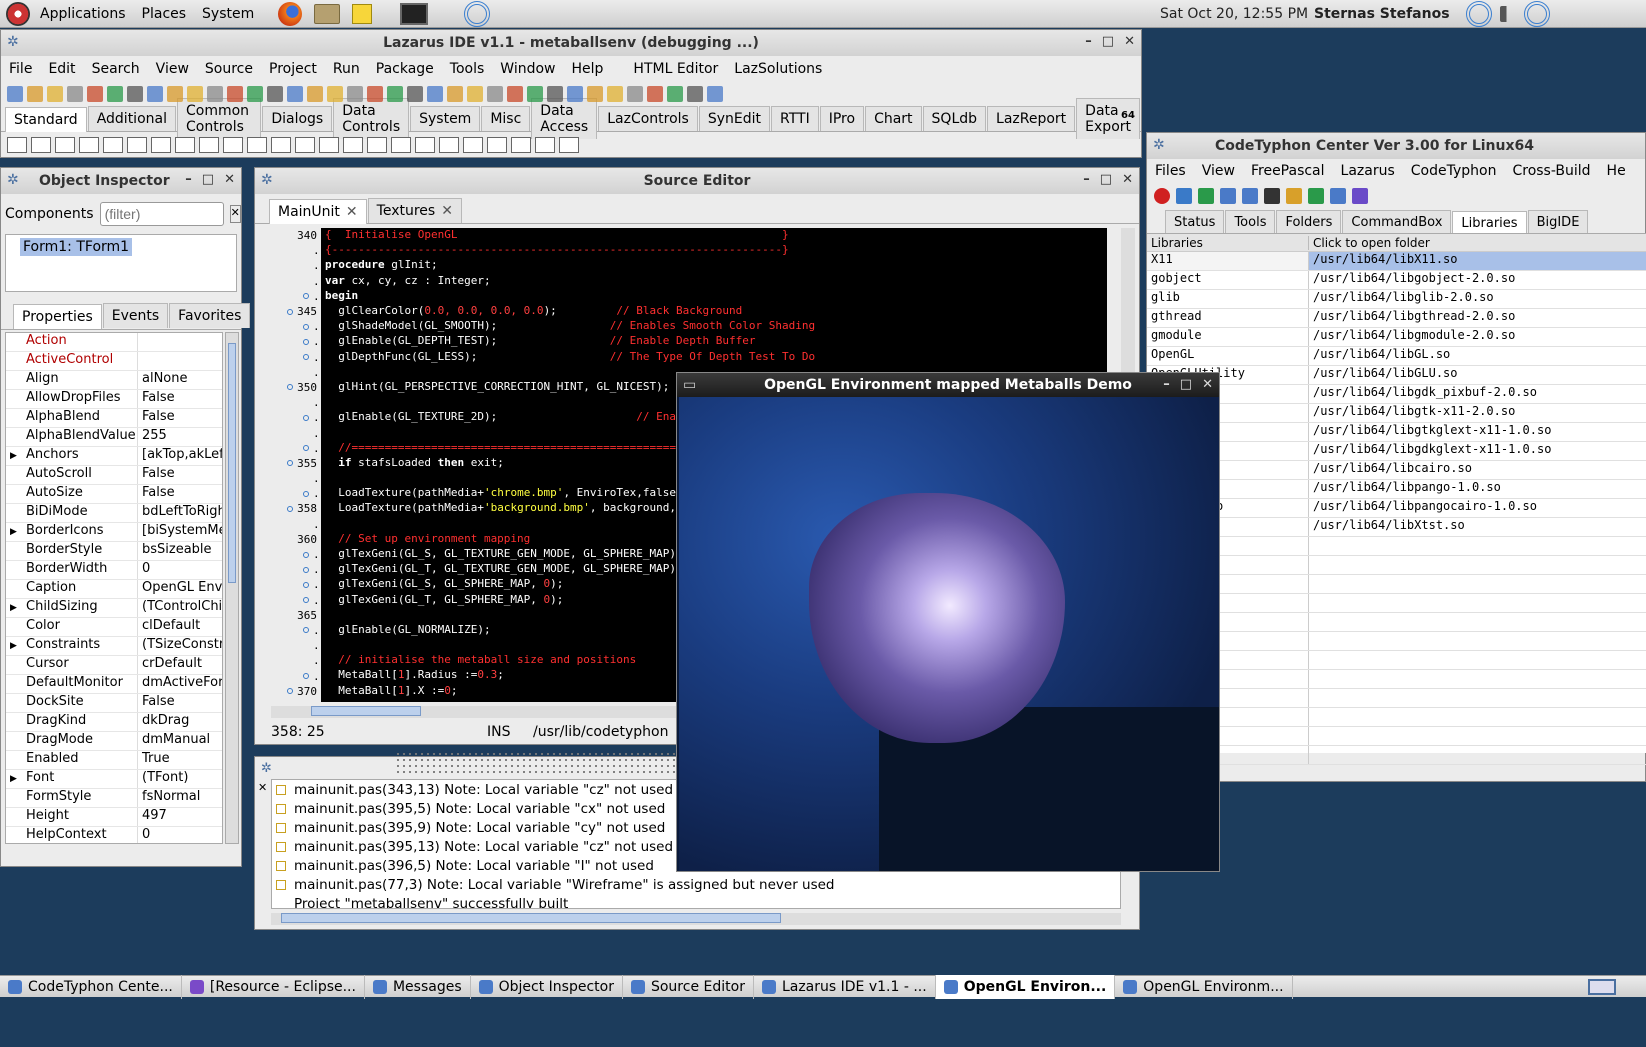 The image size is (1646, 1047). I want to click on library-path: /usr/lib64/libGL.so, so click(1477, 356).